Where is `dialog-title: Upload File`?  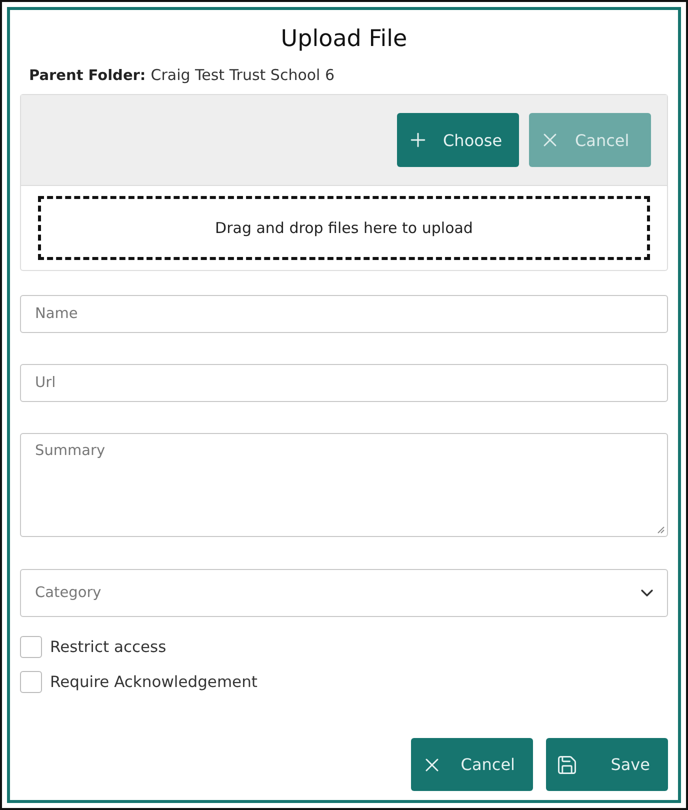 dialog-title: Upload File is located at coordinates (344, 39).